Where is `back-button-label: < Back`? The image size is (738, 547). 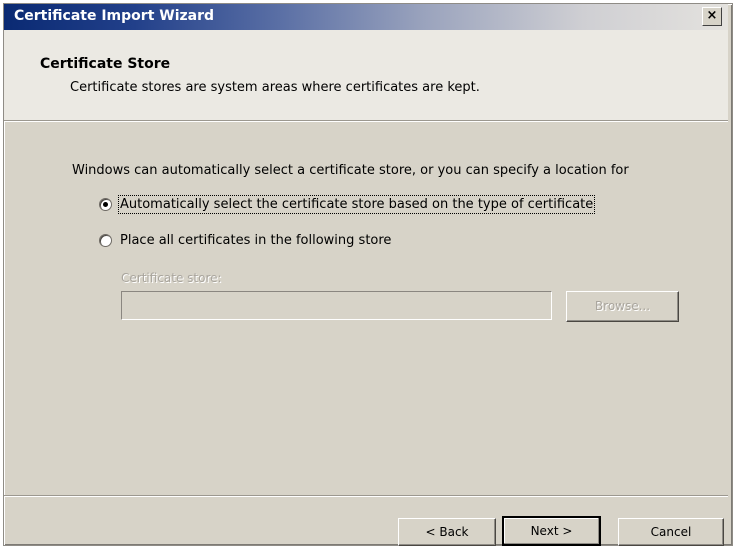 back-button-label: < Back is located at coordinates (447, 532).